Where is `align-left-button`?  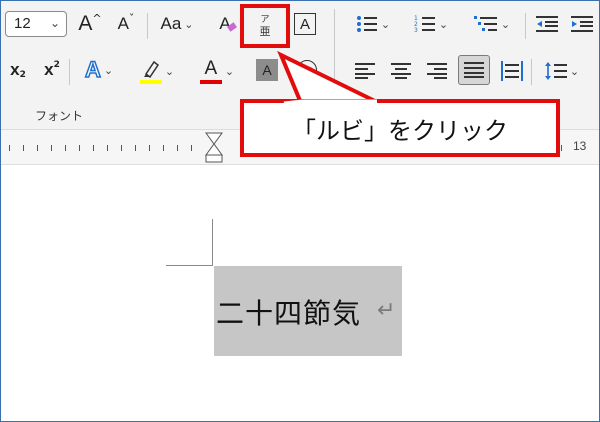
align-left-button is located at coordinates (365, 71).